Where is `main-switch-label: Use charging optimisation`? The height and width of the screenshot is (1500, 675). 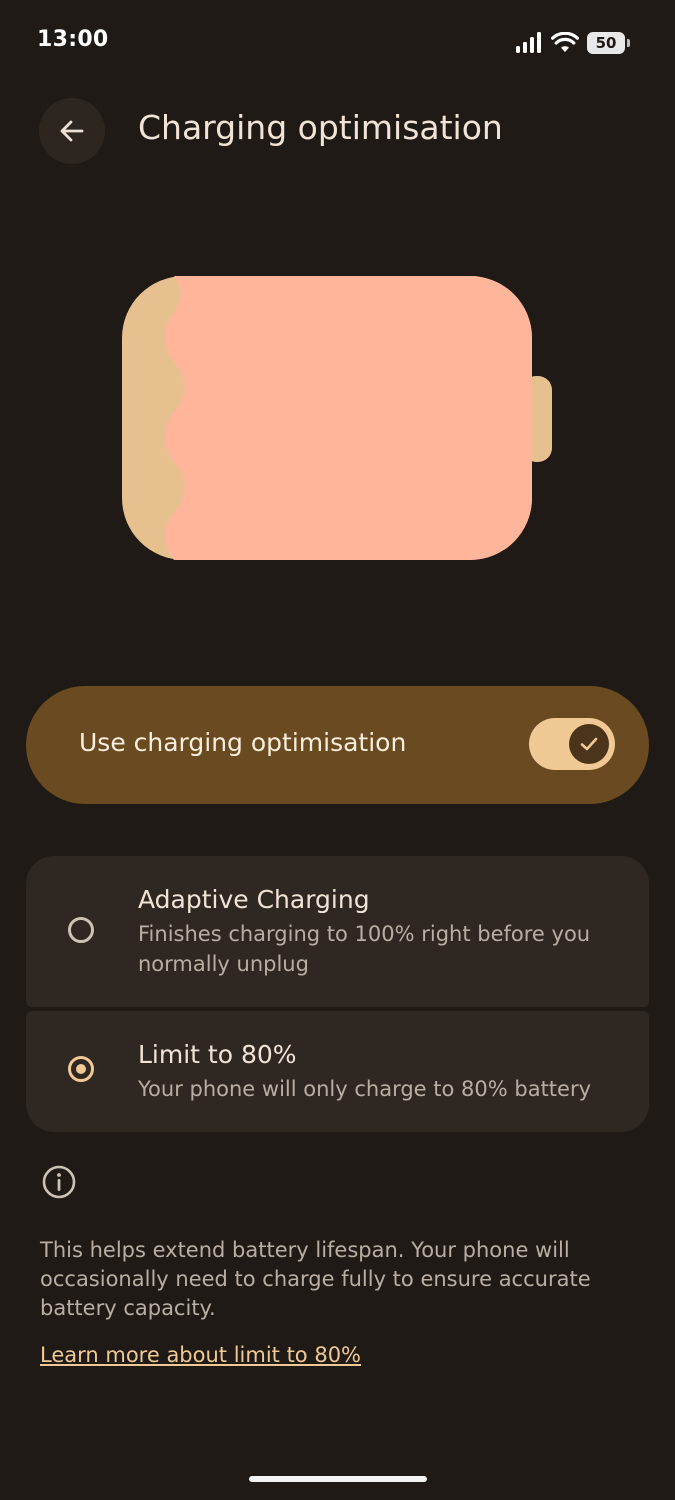 main-switch-label: Use charging optimisation is located at coordinates (243, 742).